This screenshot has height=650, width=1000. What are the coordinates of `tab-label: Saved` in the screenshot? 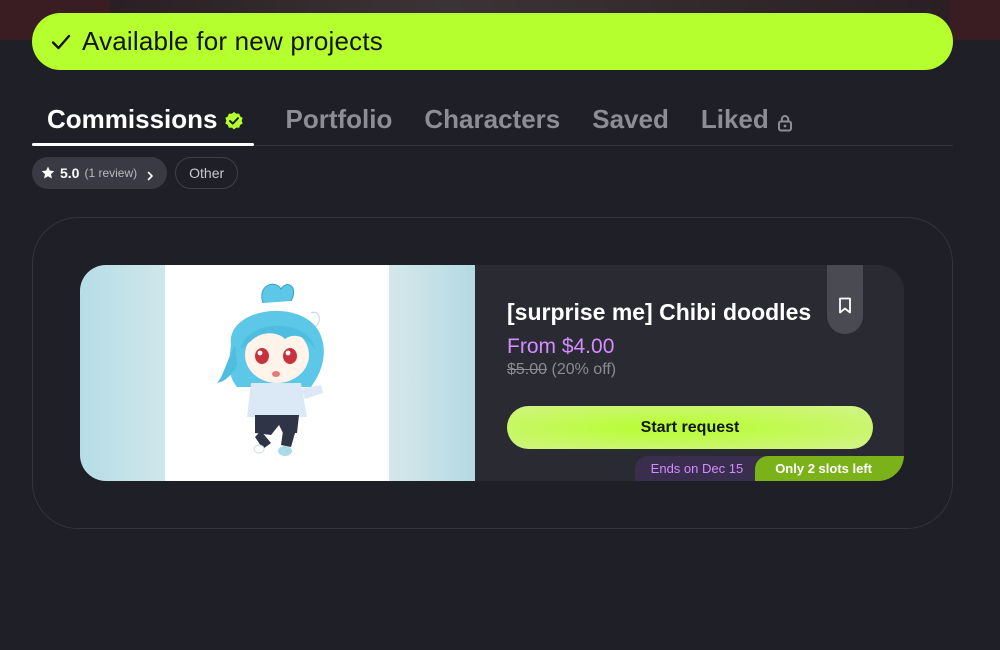 It's located at (630, 119).